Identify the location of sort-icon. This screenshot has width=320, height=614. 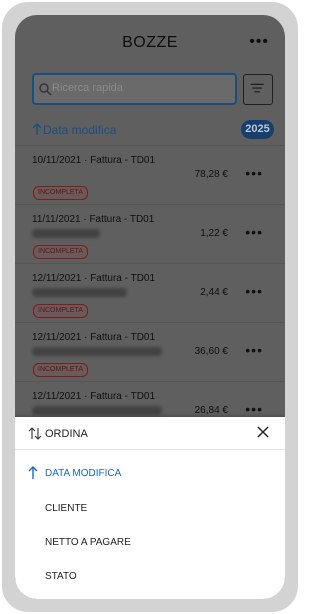
(35, 433).